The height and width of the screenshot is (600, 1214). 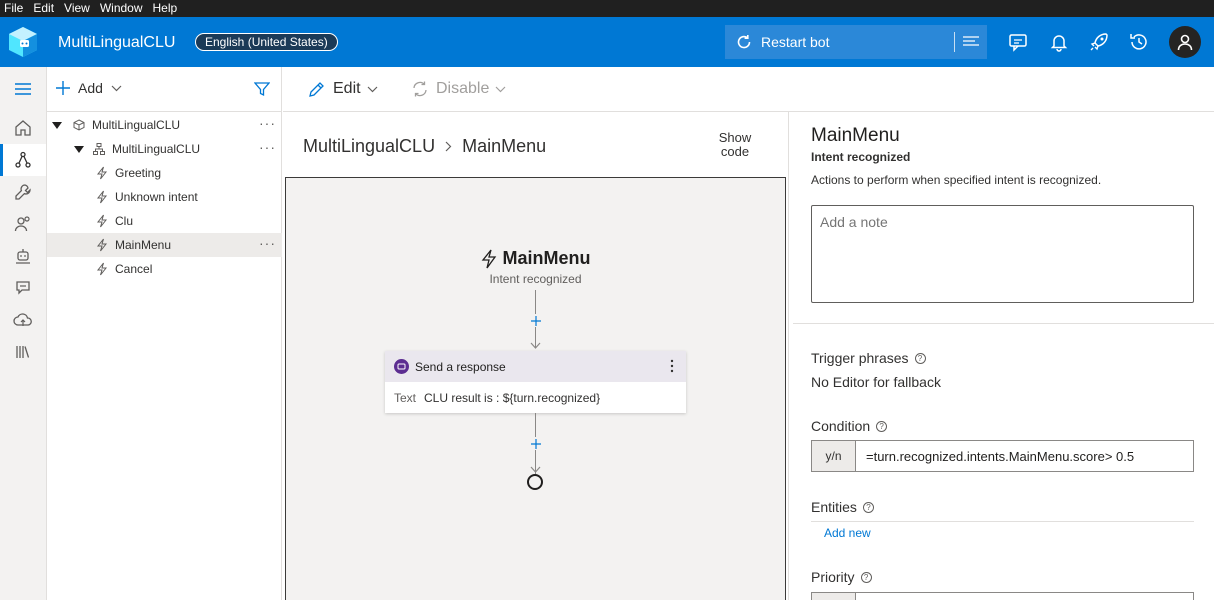 I want to click on trigger-phrases-label: Trigger phrases ?, so click(x=868, y=358).